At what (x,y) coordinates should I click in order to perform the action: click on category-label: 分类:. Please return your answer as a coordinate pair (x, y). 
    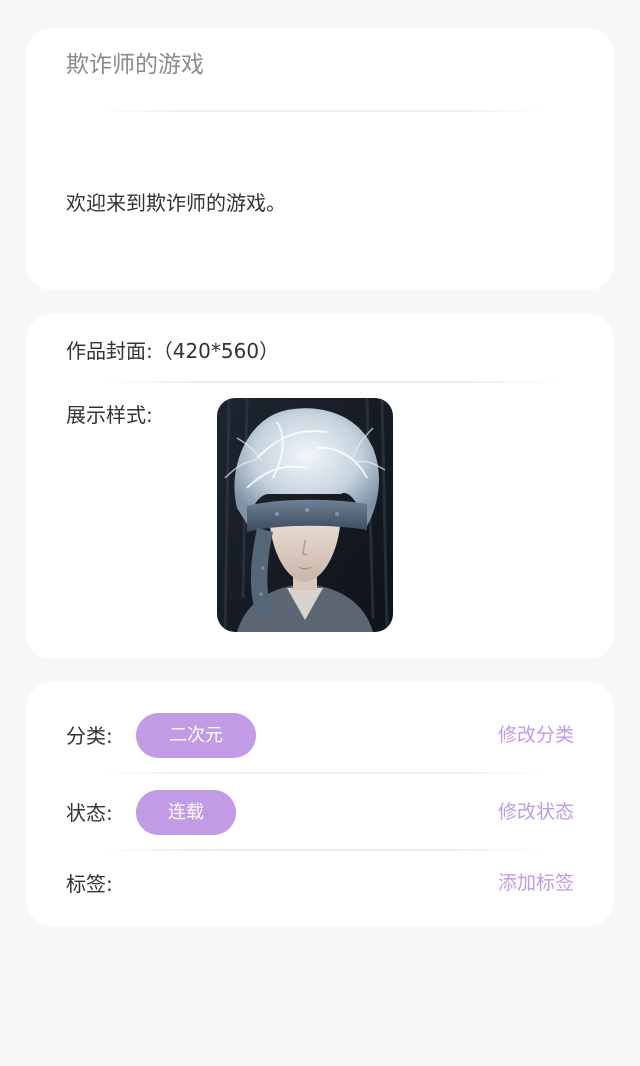
    Looking at the image, I should click on (89, 736).